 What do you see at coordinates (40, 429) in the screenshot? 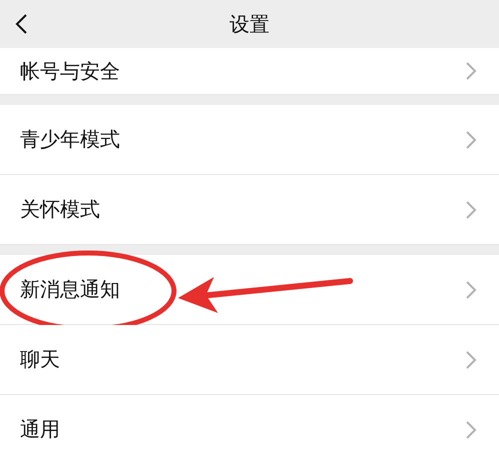
I see `row-label: 通用` at bounding box center [40, 429].